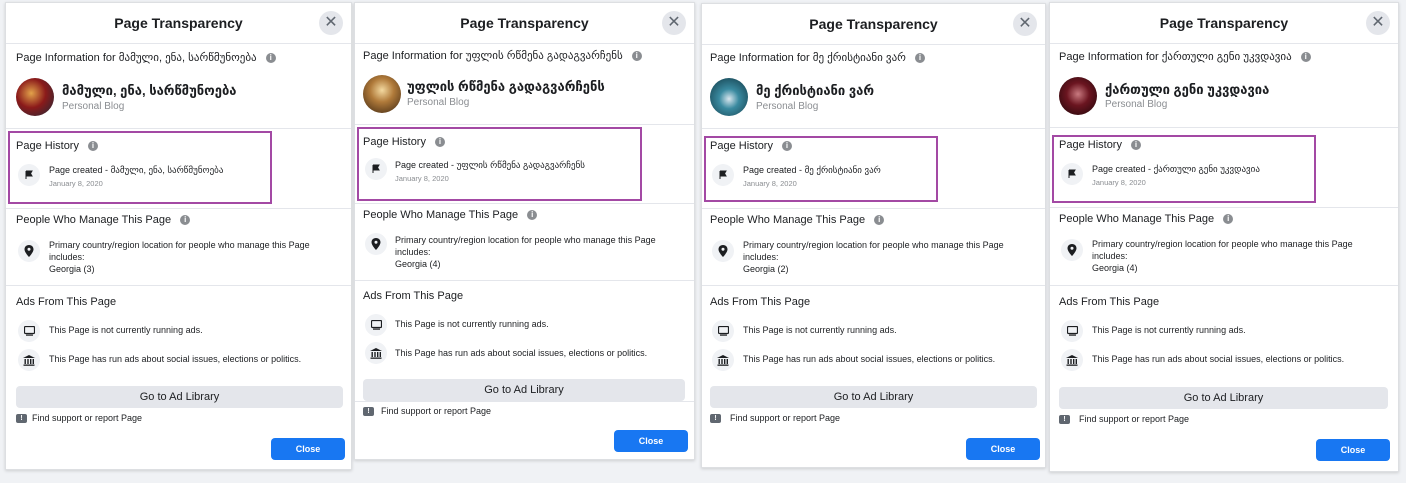 The height and width of the screenshot is (483, 1406). What do you see at coordinates (167, 170) in the screenshot?
I see `page-created-name: მამული, ენა, სარწმუნოება` at bounding box center [167, 170].